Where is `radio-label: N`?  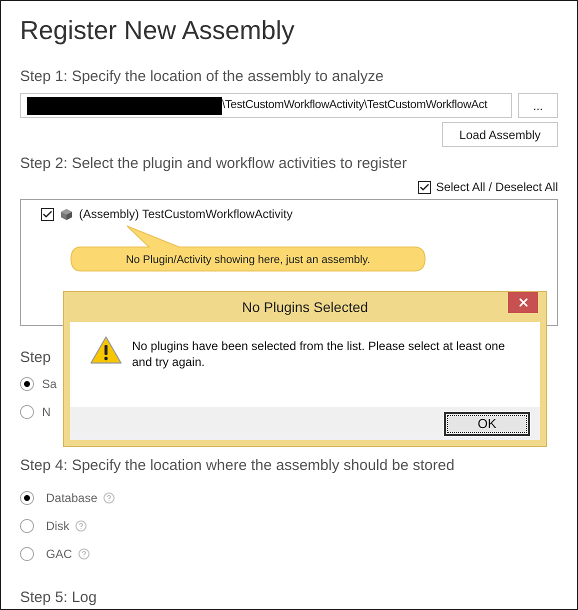 radio-label: N is located at coordinates (46, 412).